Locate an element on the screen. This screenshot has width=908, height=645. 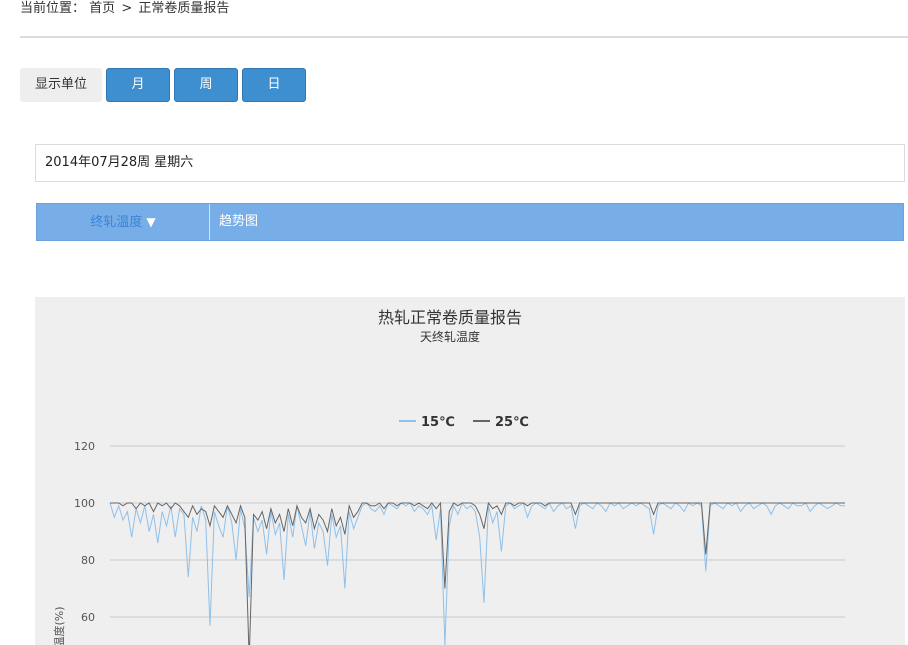
tab-label: 终轧温度 is located at coordinates (116, 222).